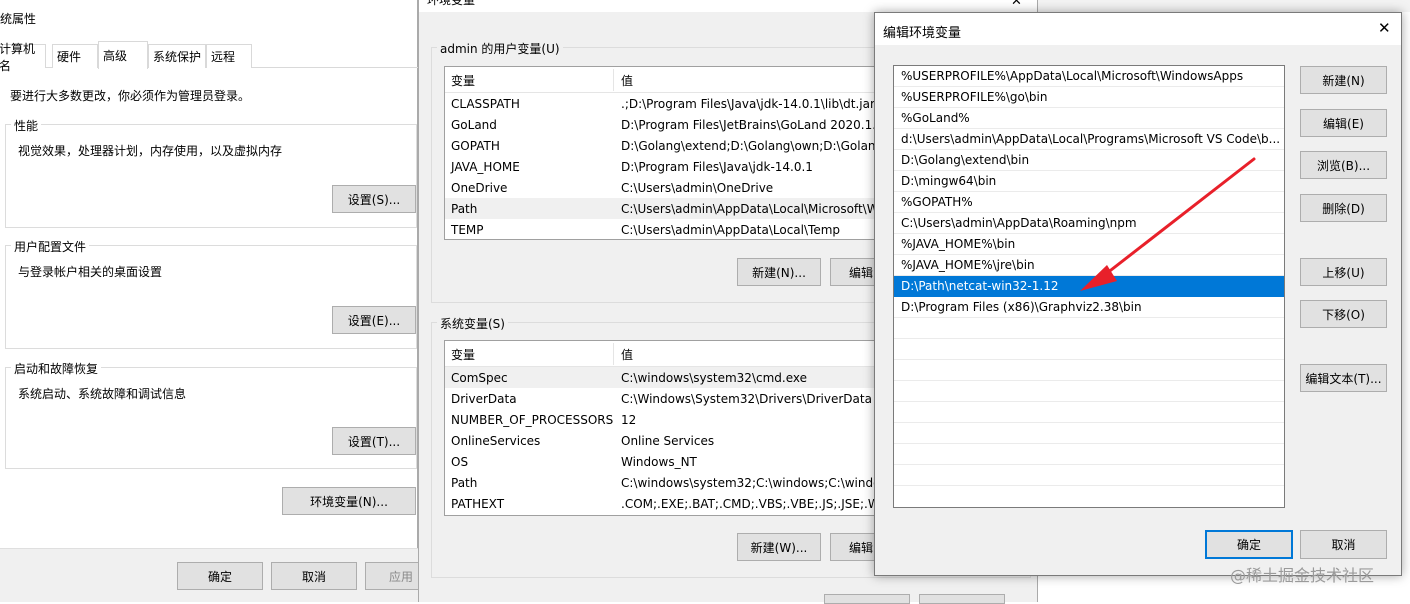 This screenshot has width=1410, height=604. What do you see at coordinates (1168, 224) in the screenshot?
I see `annotation-arrow-icon` at bounding box center [1168, 224].